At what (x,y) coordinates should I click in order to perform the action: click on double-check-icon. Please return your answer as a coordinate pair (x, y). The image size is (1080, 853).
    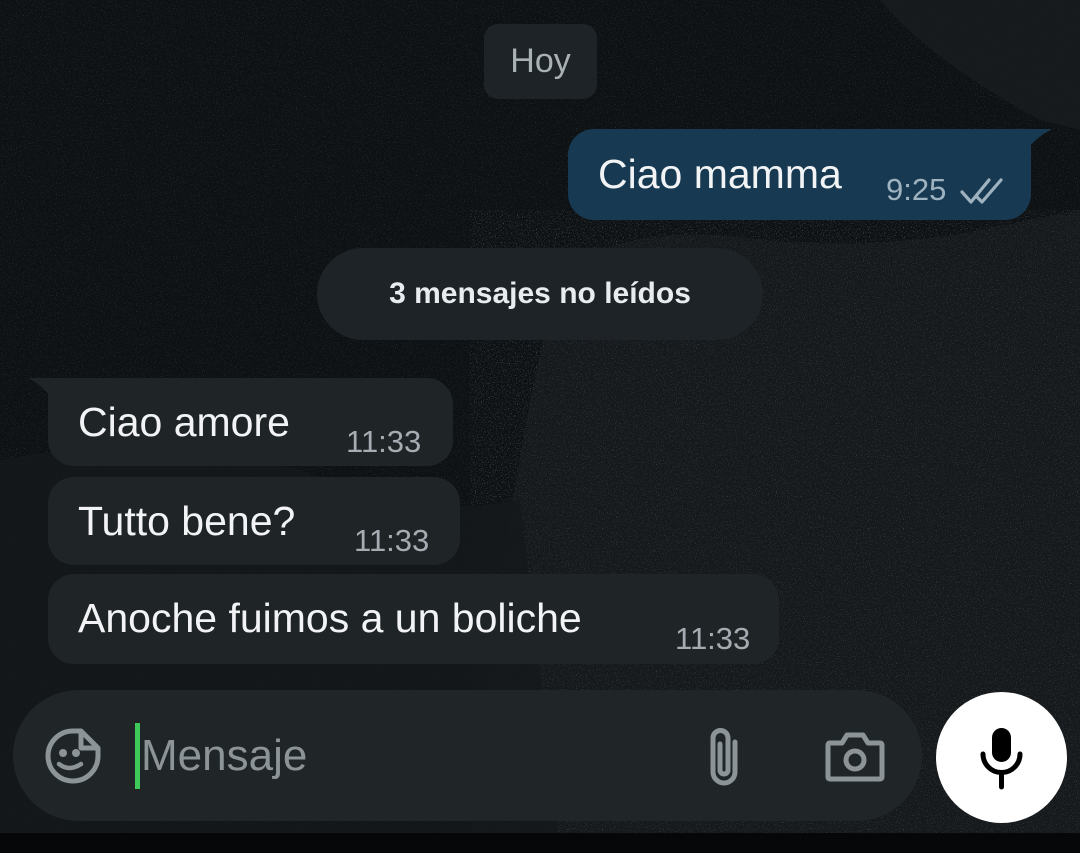
    Looking at the image, I should click on (981, 191).